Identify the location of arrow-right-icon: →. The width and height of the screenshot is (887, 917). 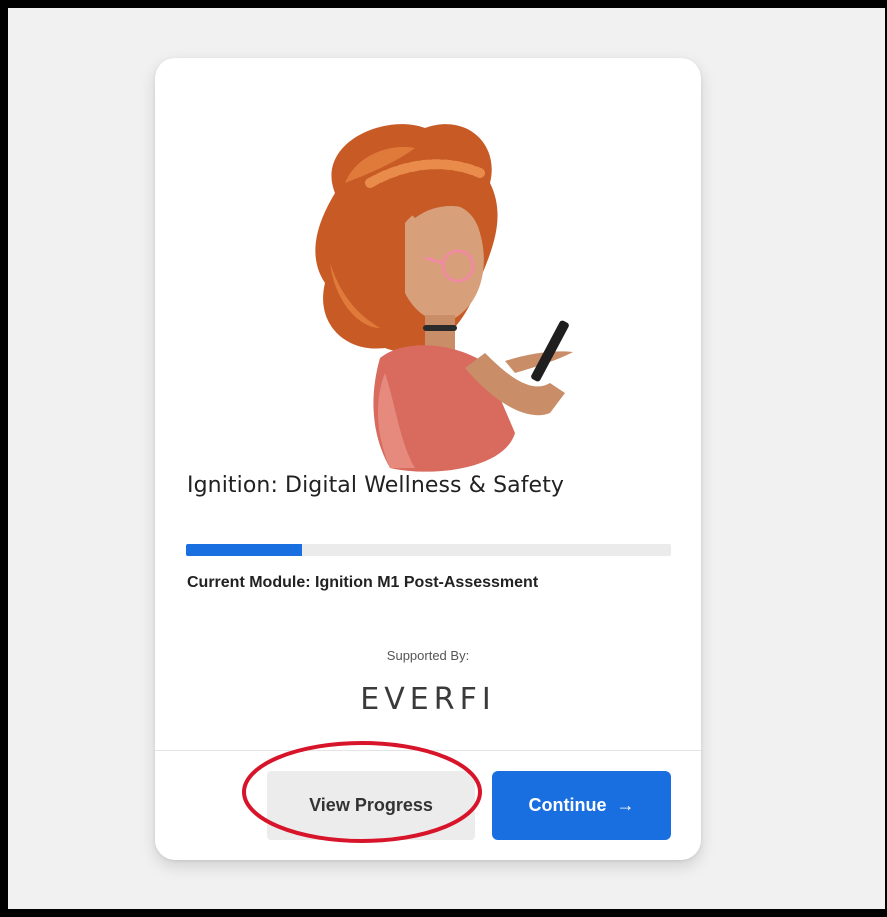
(625, 805).